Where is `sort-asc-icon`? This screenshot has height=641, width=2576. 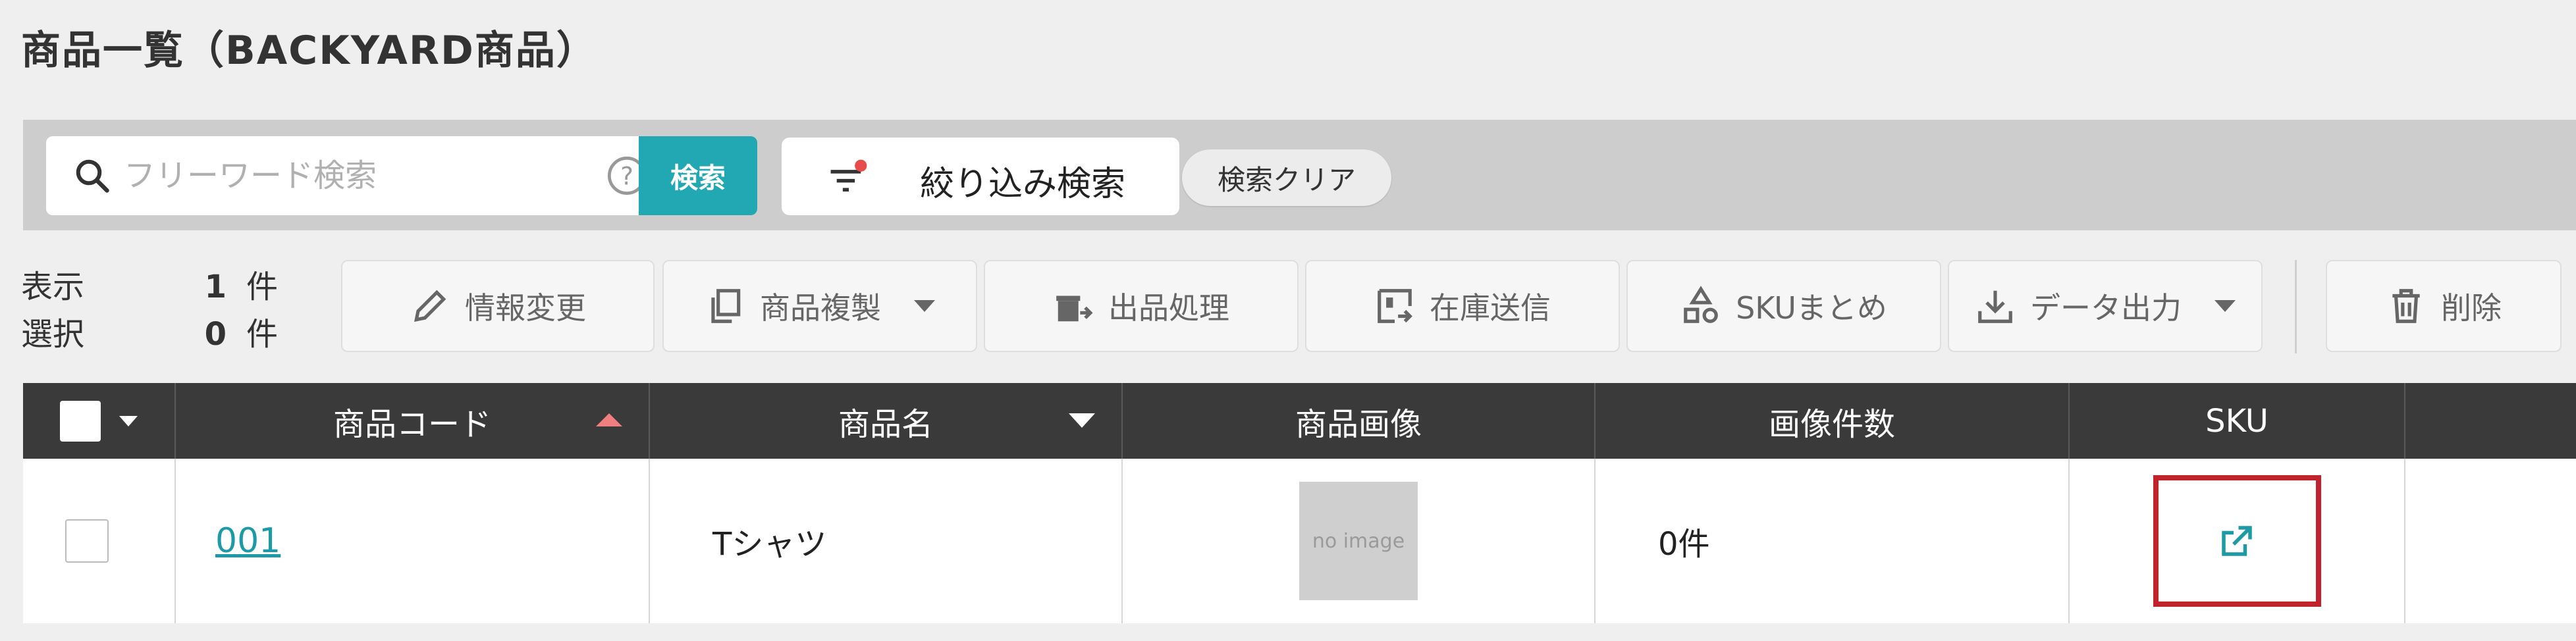 sort-asc-icon is located at coordinates (609, 419).